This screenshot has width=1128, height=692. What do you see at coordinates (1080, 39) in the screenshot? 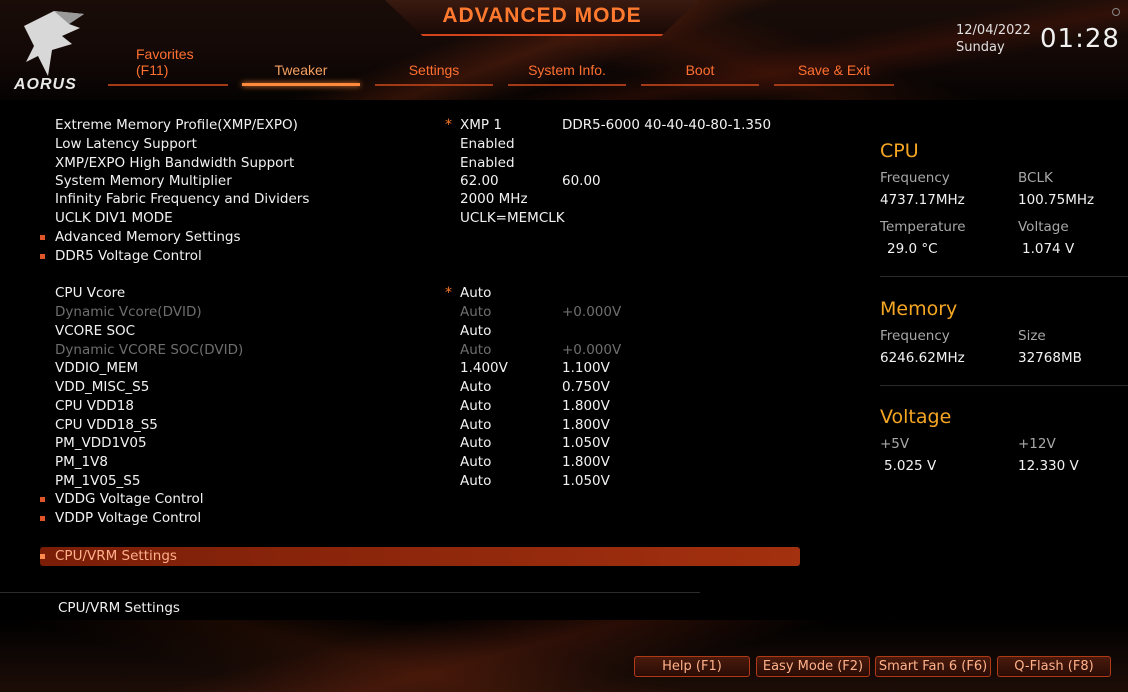
I see `clock: 01:28` at bounding box center [1080, 39].